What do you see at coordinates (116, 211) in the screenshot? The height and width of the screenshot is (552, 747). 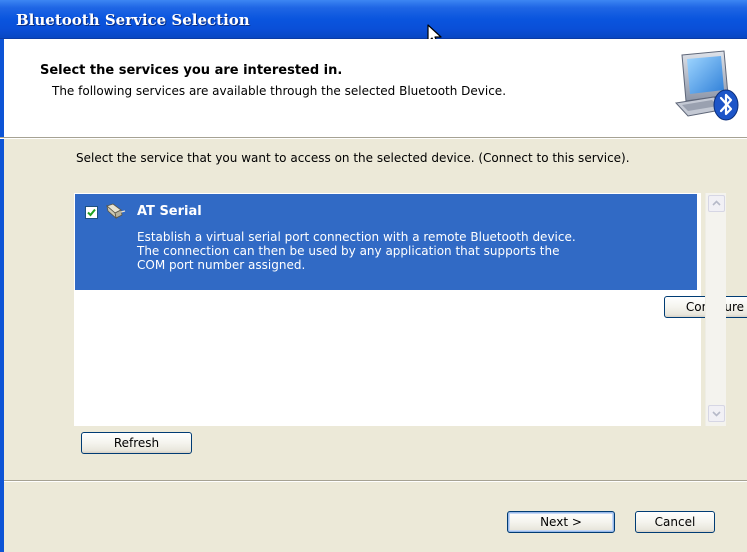 I see `serial-plug-icon` at bounding box center [116, 211].